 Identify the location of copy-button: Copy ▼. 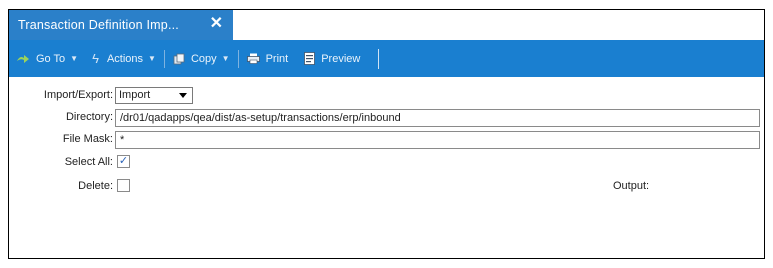
(201, 58).